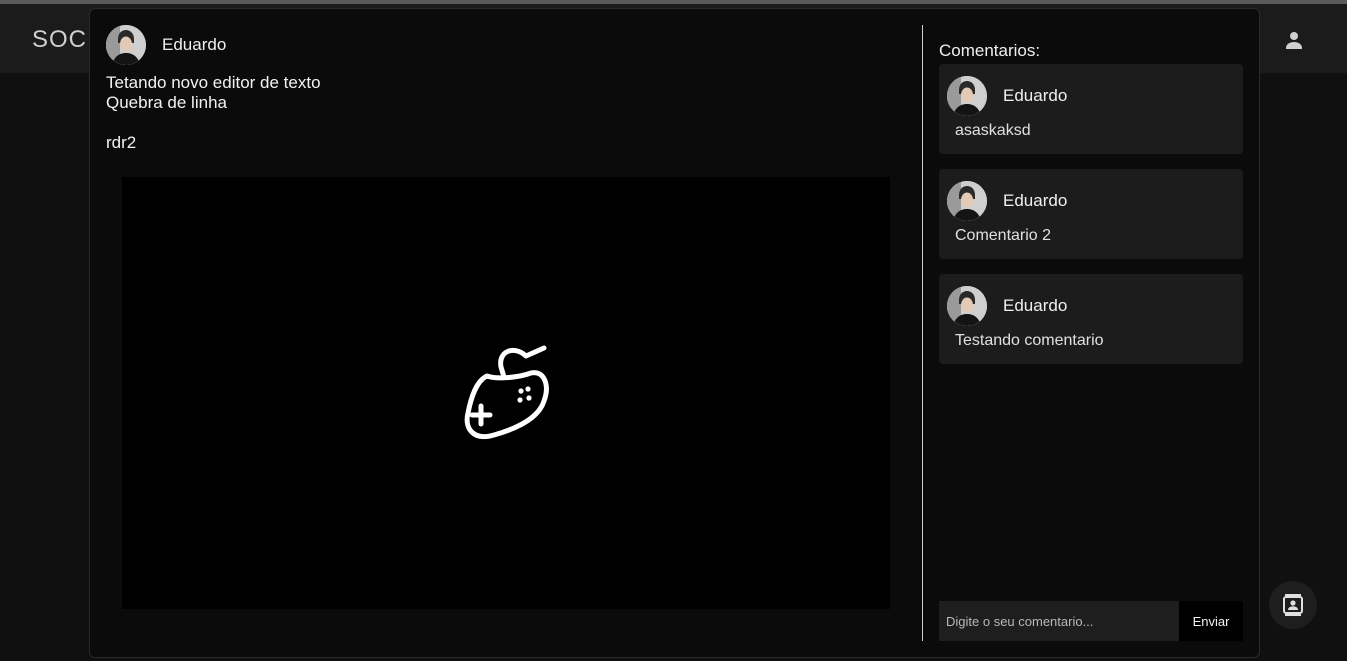 The image size is (1347, 661). Describe the element at coordinates (213, 82) in the screenshot. I see `post-line: Tetando novo editor de texto` at that location.